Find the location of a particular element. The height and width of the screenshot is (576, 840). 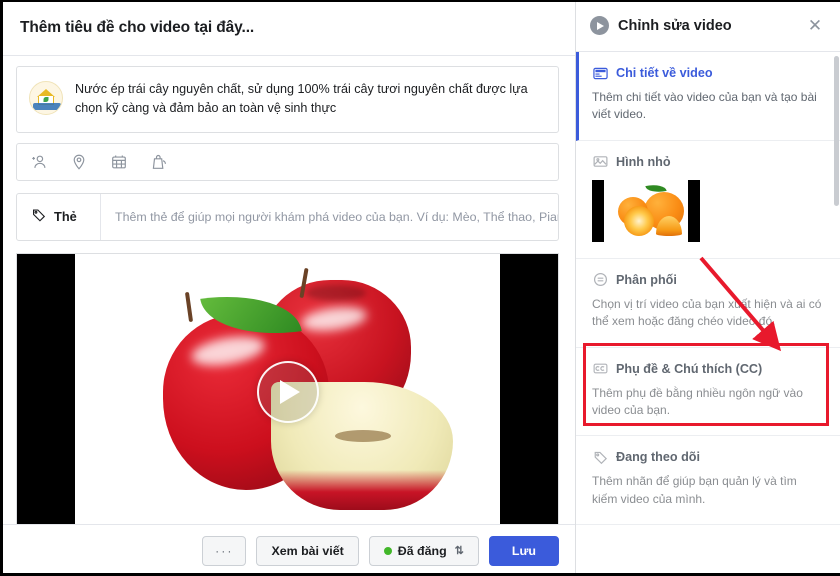

publish-status-dropdown: Đã đăng ⇅ is located at coordinates (423, 550).